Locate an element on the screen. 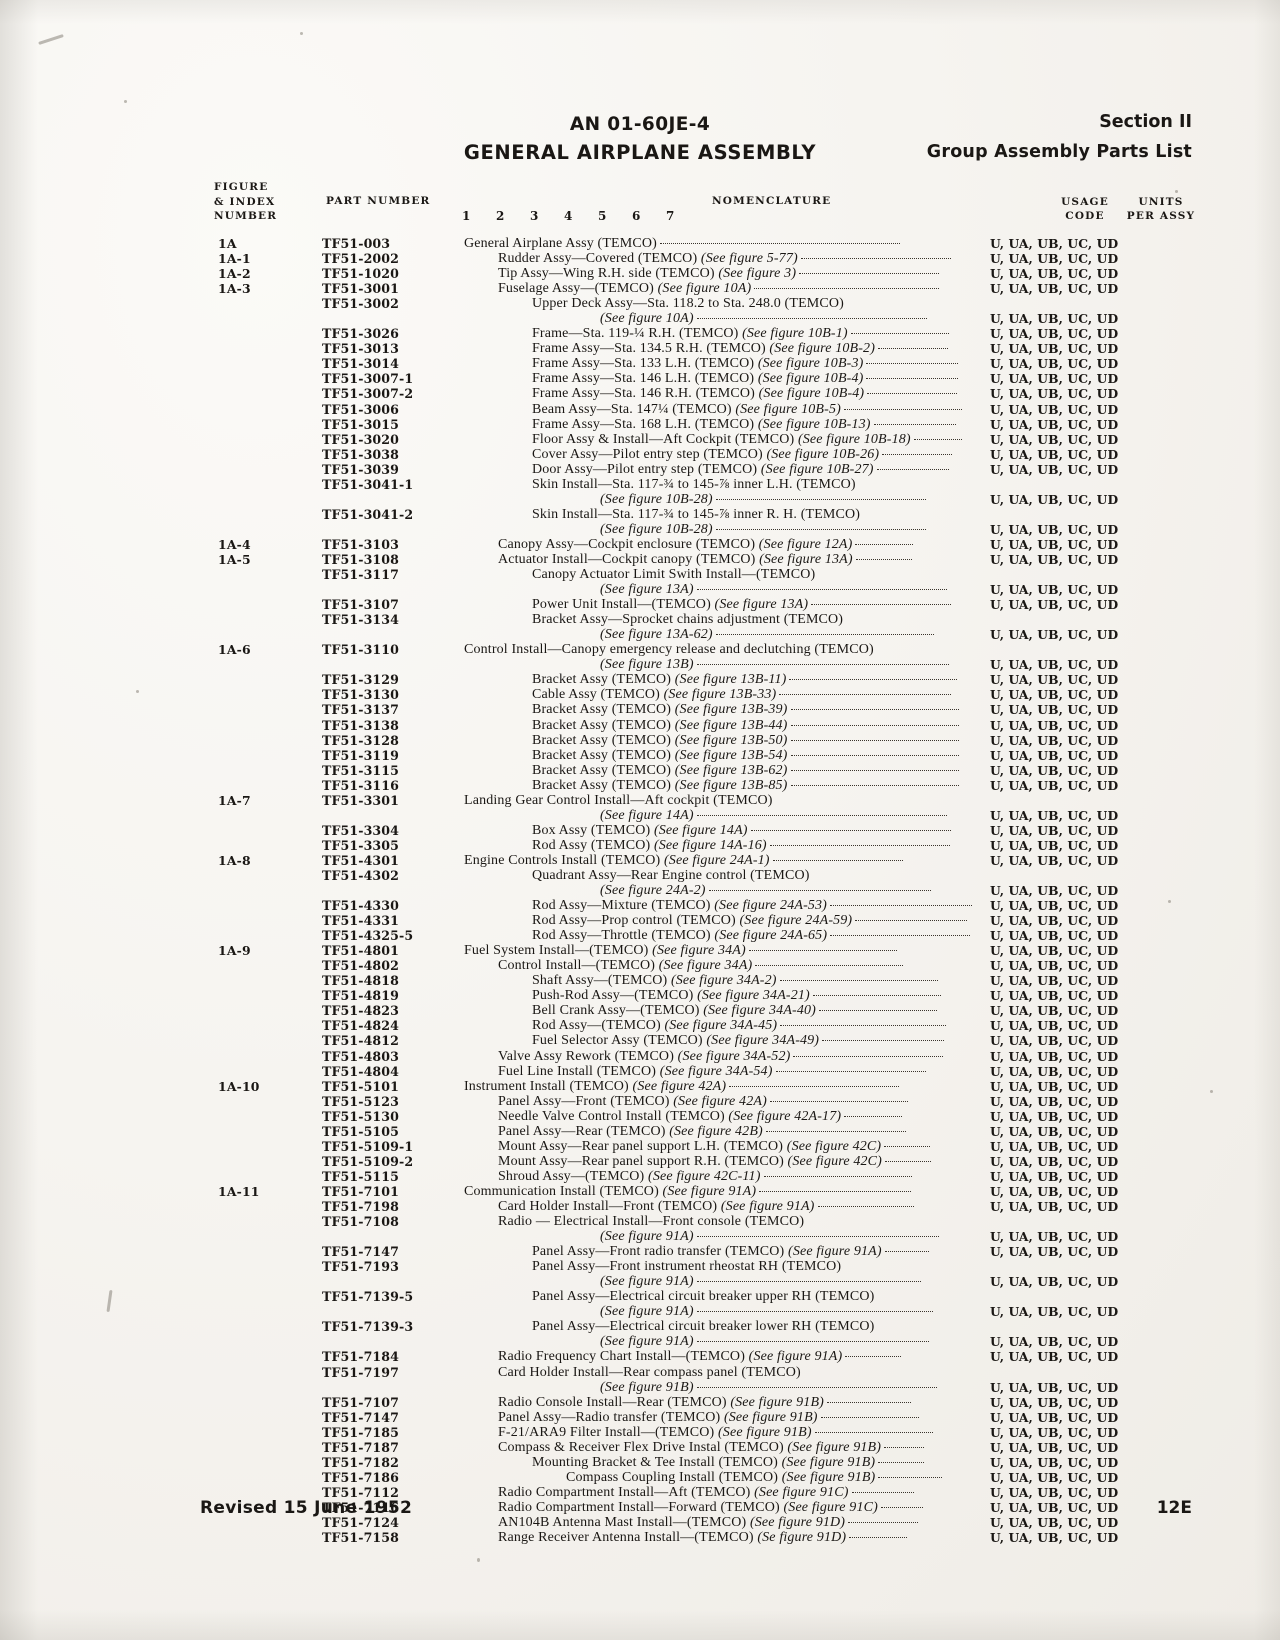  figure-reference: (See figure 42C) is located at coordinates (834, 1146).